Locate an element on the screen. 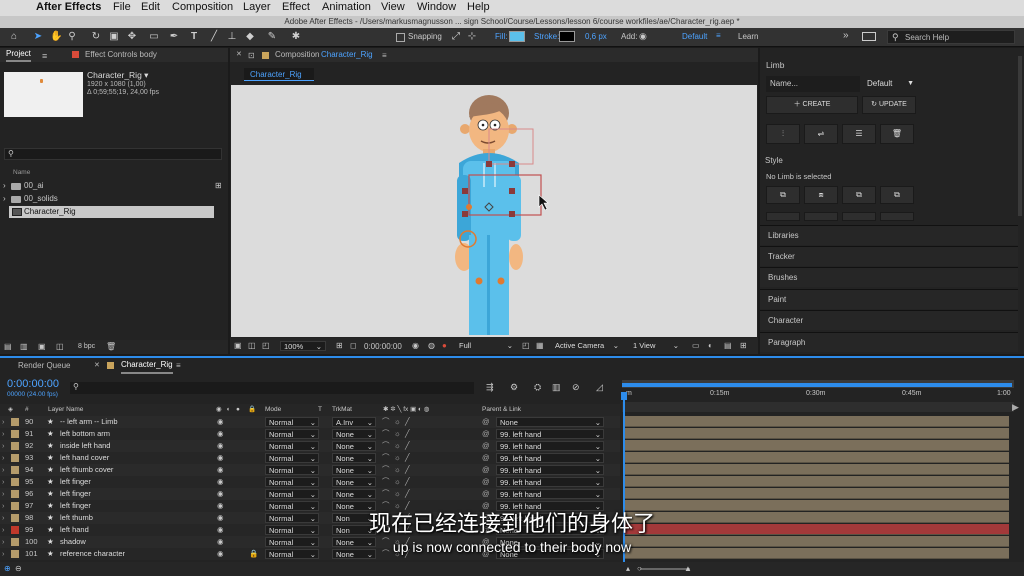 This screenshot has width=1024, height=576. limb-action-button: 🗑 is located at coordinates (897, 134).